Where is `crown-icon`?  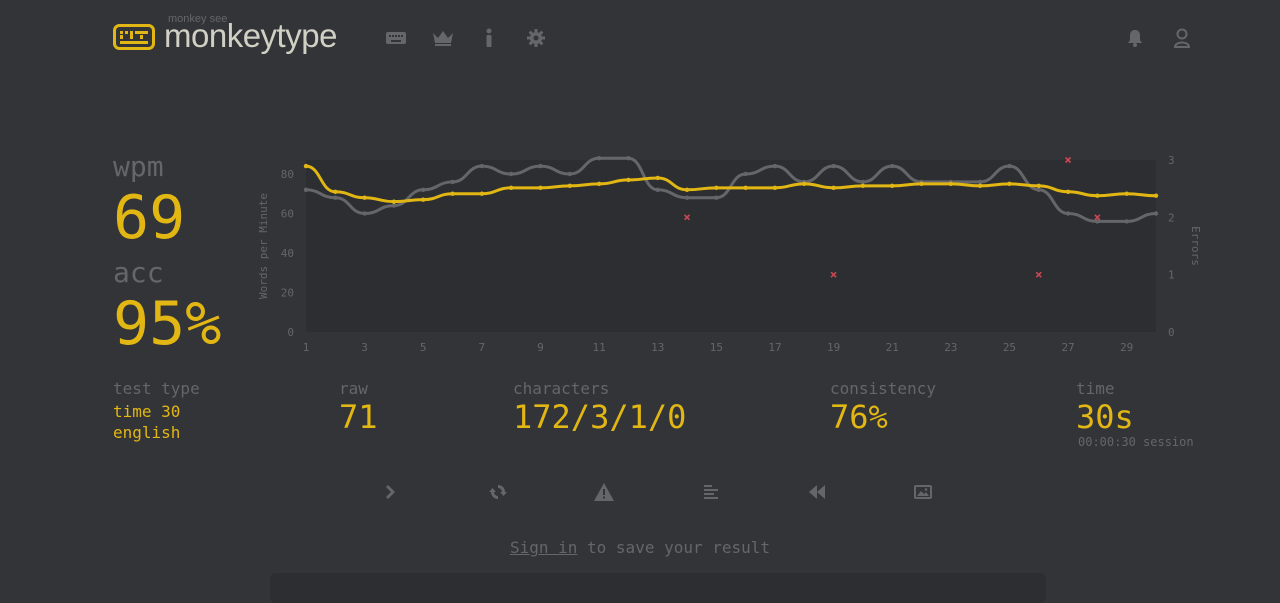 crown-icon is located at coordinates (443, 38).